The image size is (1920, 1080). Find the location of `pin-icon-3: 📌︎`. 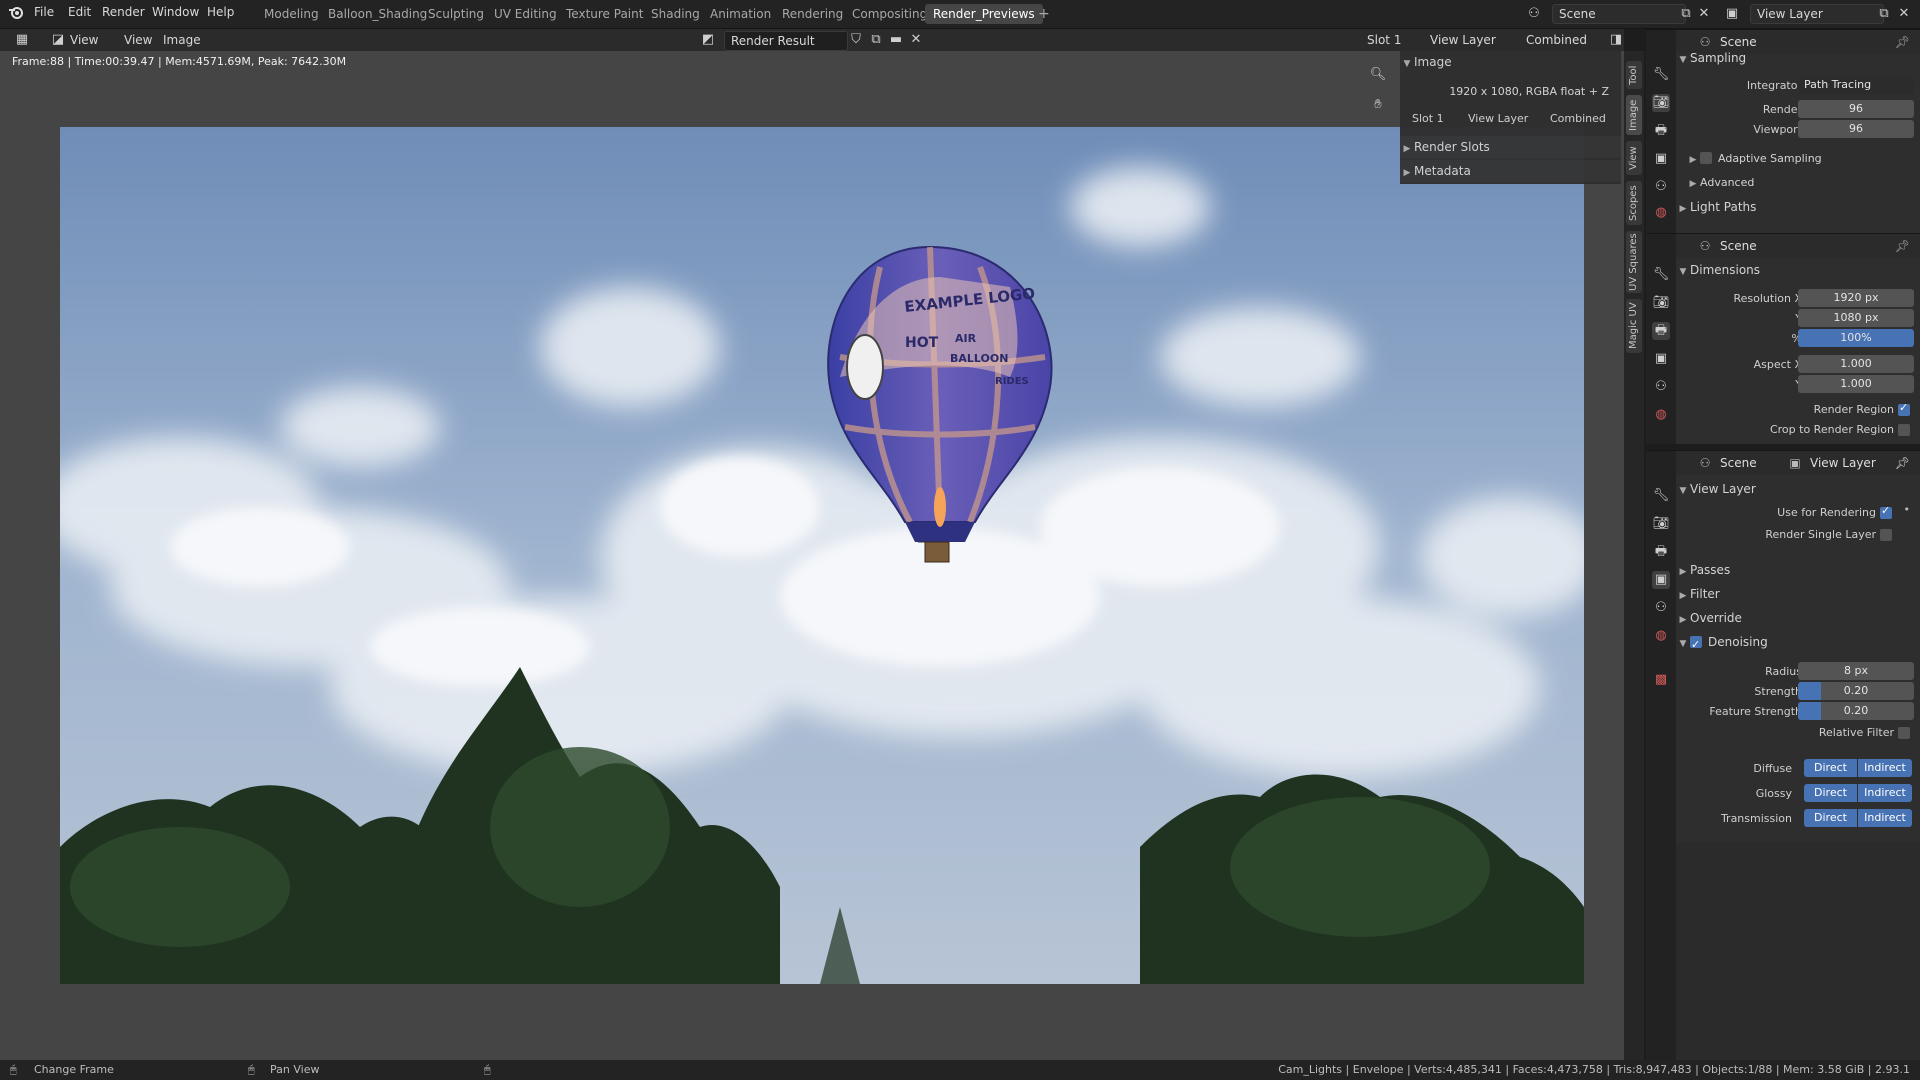

pin-icon-3: 📌︎ is located at coordinates (1902, 463).